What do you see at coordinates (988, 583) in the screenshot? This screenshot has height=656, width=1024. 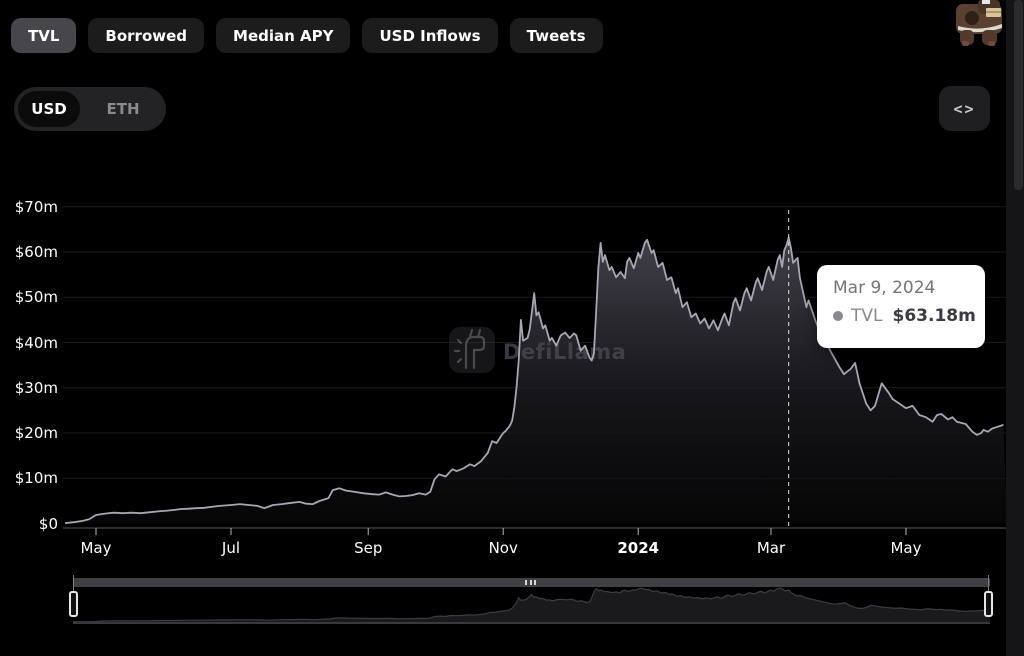 I see `brush-right-stem` at bounding box center [988, 583].